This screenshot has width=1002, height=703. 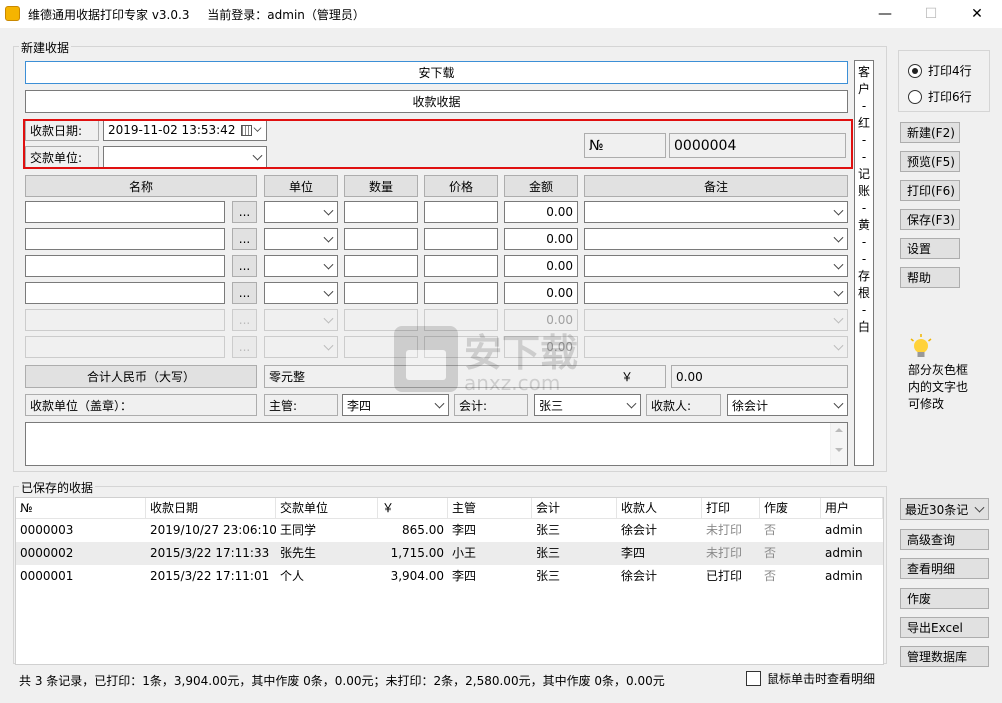 I want to click on preview-button: 预览(F5), so click(x=930, y=161).